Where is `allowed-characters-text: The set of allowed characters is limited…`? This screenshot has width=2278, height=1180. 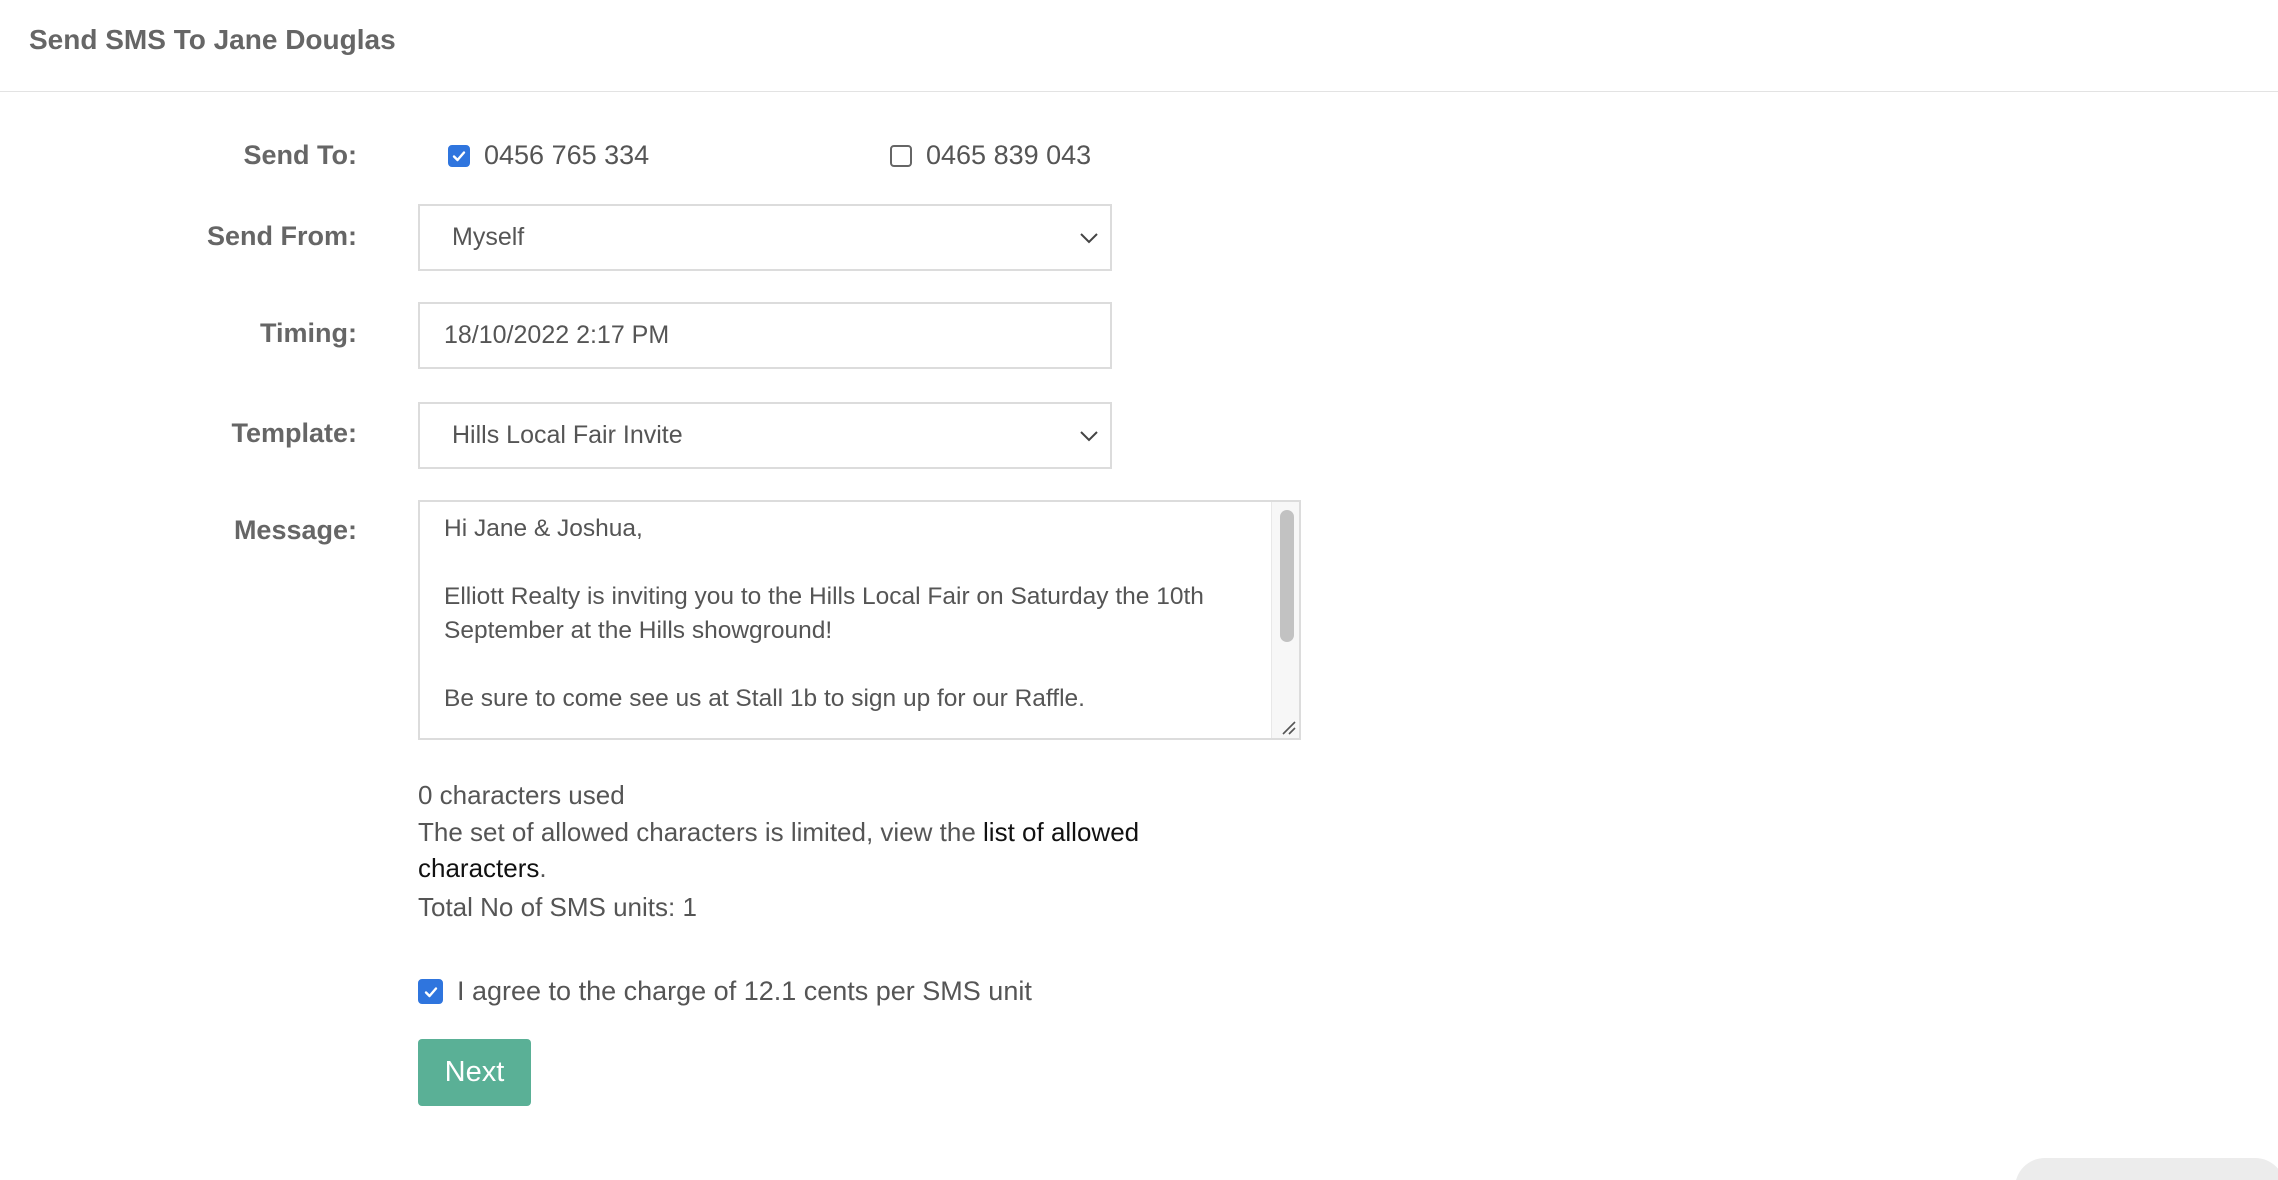
allowed-characters-text: The set of allowed characters is limited… is located at coordinates (701, 832).